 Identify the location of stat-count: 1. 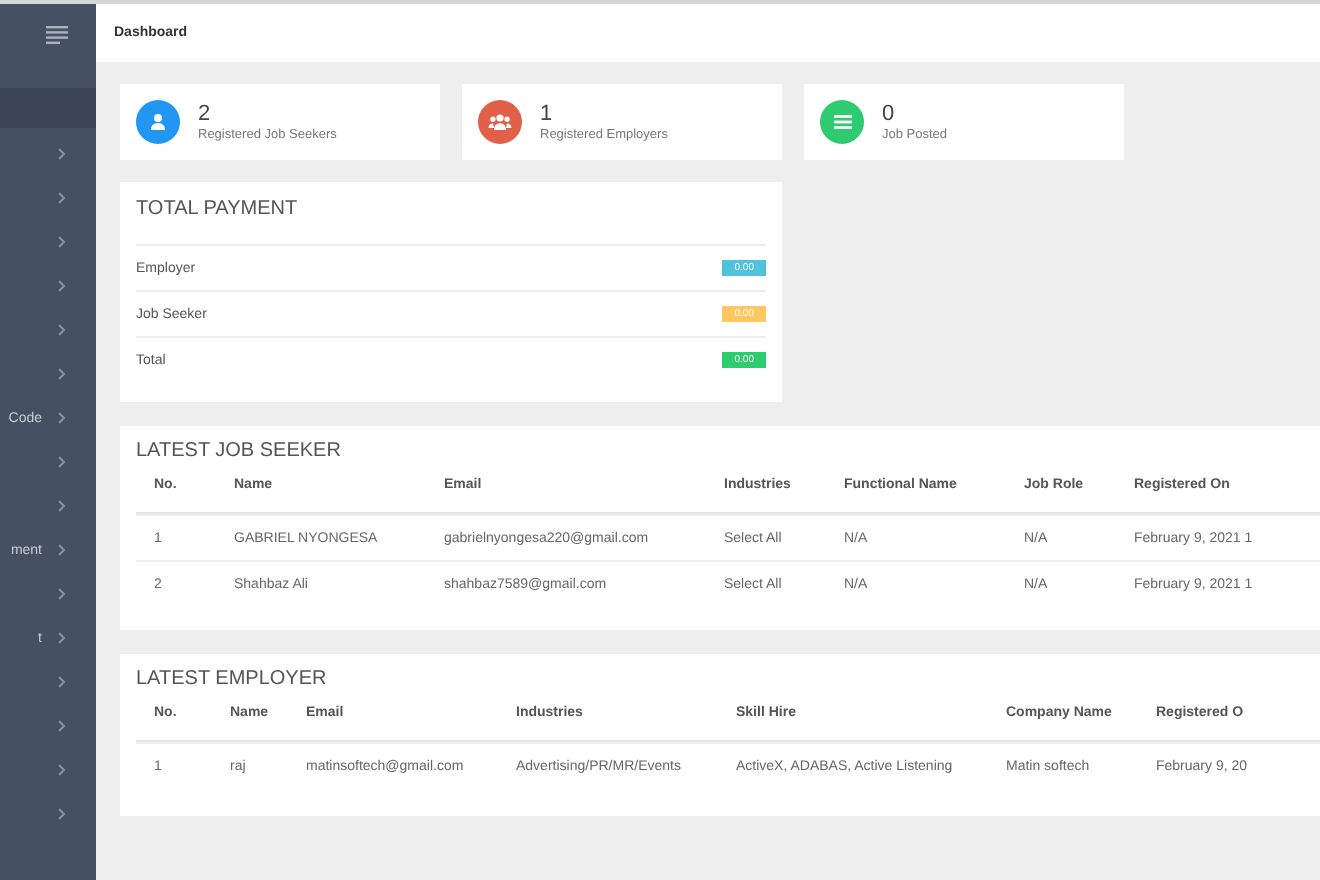
(547, 113).